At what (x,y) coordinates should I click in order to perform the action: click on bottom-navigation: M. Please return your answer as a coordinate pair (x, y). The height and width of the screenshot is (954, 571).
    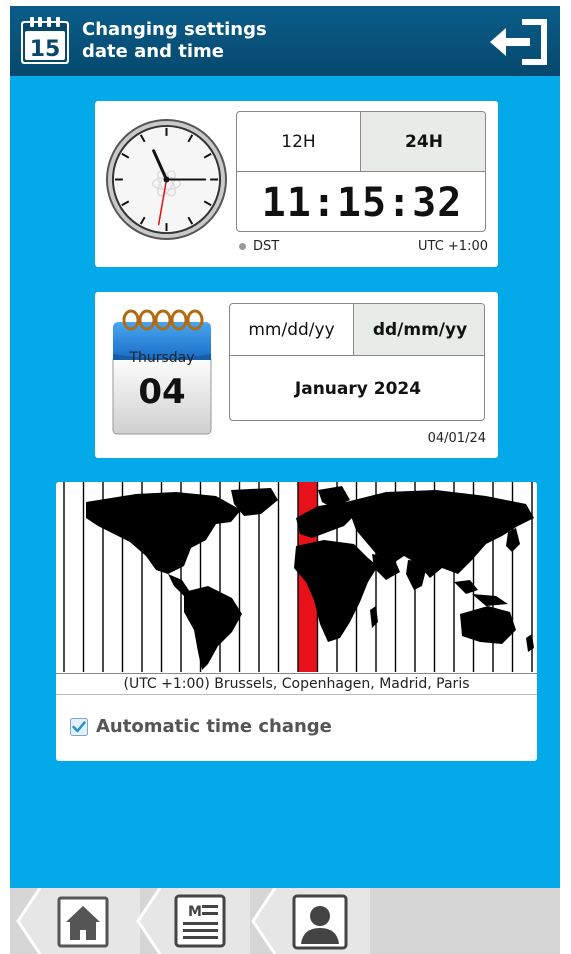
    Looking at the image, I should click on (285, 921).